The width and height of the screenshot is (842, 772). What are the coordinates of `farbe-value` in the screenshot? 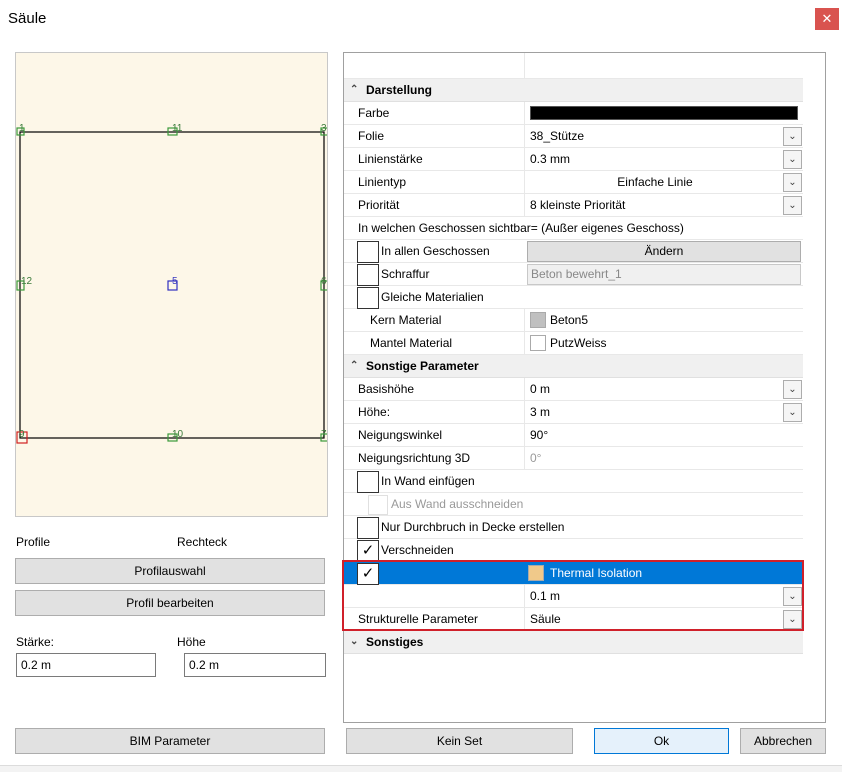 It's located at (665, 113).